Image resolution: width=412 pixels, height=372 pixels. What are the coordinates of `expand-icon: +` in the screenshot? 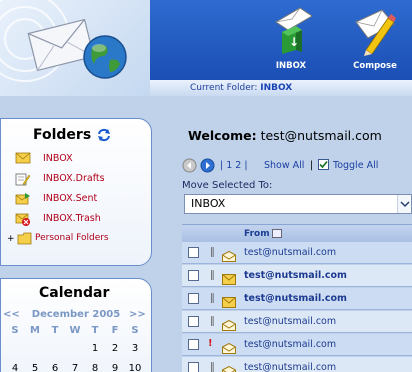 It's located at (11, 239).